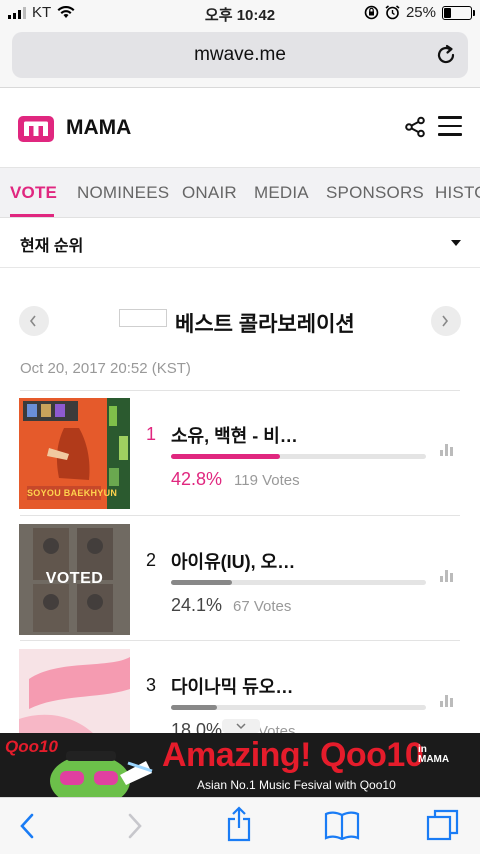  I want to click on site-header: MAMA, so click(240, 128).